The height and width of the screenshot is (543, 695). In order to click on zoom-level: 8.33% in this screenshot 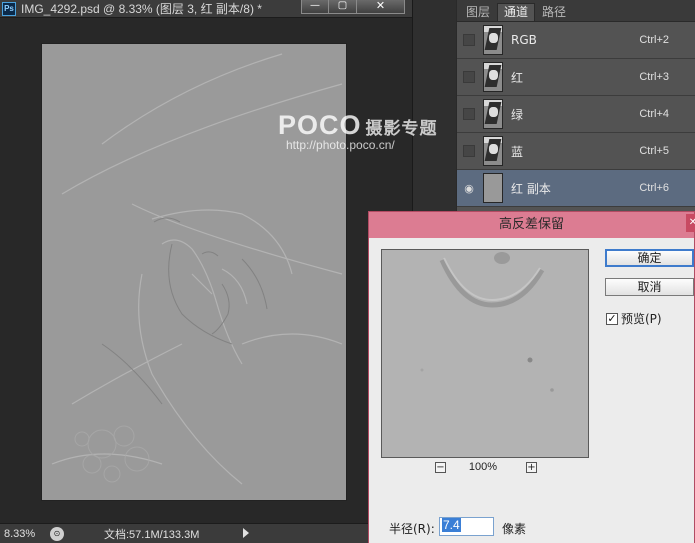, I will do `click(23, 534)`.